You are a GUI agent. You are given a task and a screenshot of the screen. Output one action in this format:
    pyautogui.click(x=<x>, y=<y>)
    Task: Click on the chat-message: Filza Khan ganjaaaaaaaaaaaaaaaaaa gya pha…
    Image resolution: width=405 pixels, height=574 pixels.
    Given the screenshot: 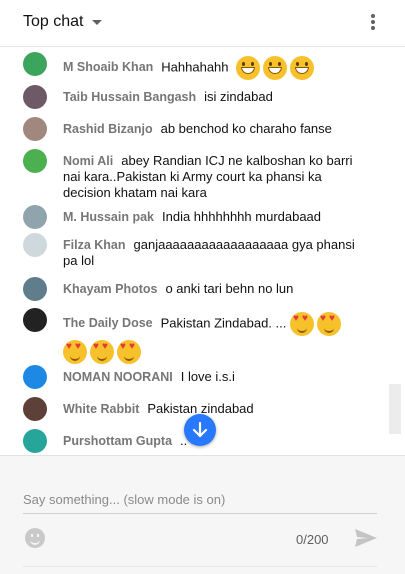 What is the action you would take?
    pyautogui.click(x=195, y=251)
    